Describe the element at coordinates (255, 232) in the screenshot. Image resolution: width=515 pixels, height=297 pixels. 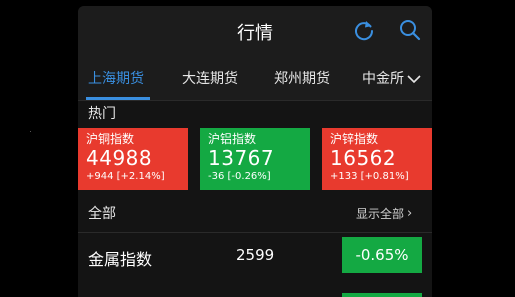
I see `divider` at that location.